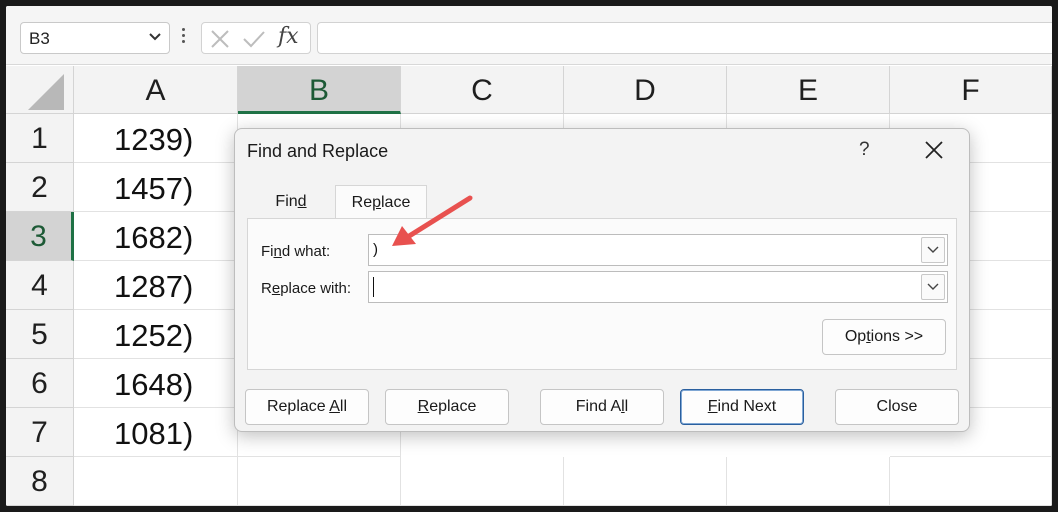 The image size is (1058, 512). I want to click on label-text: R, so click(266, 288).